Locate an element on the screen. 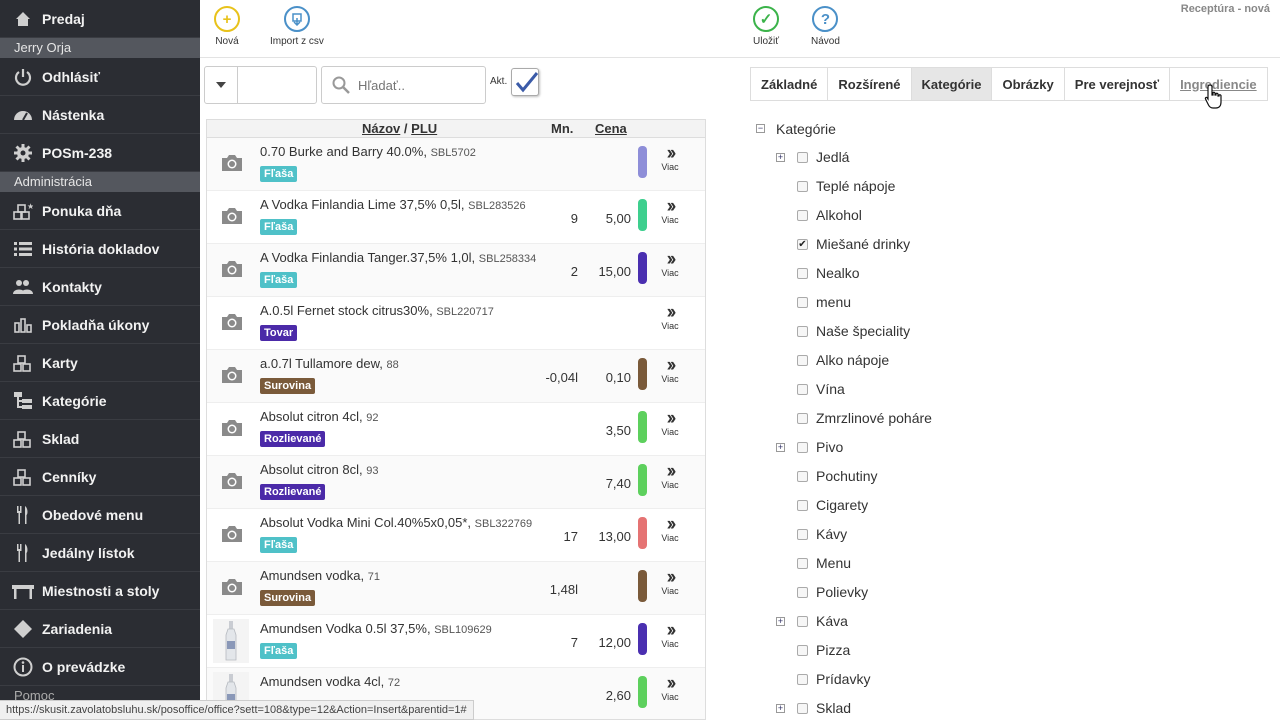 The width and height of the screenshot is (1280, 720). category-item: Vína is located at coordinates (1000, 389).